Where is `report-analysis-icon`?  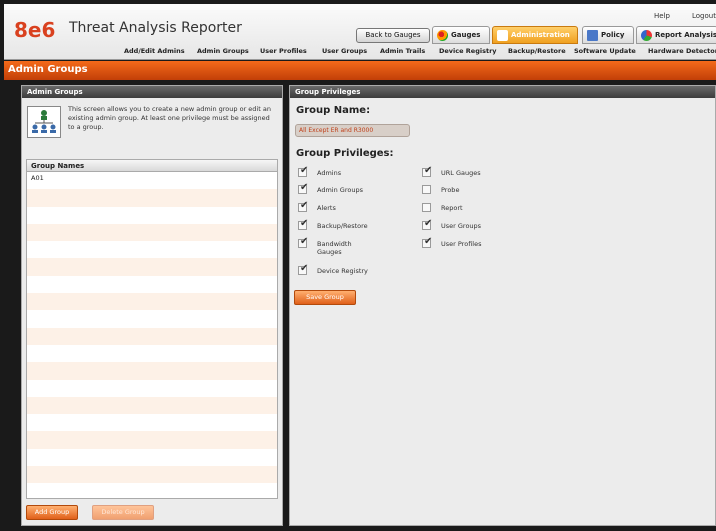 report-analysis-icon is located at coordinates (646, 35).